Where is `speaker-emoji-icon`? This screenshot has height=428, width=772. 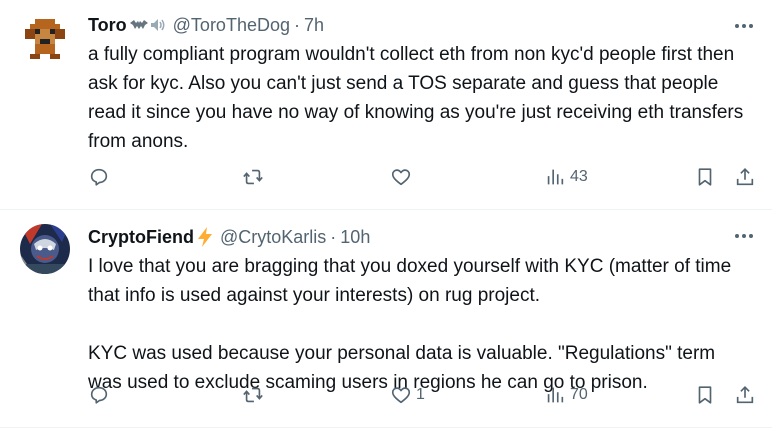
speaker-emoji-icon is located at coordinates (157, 25).